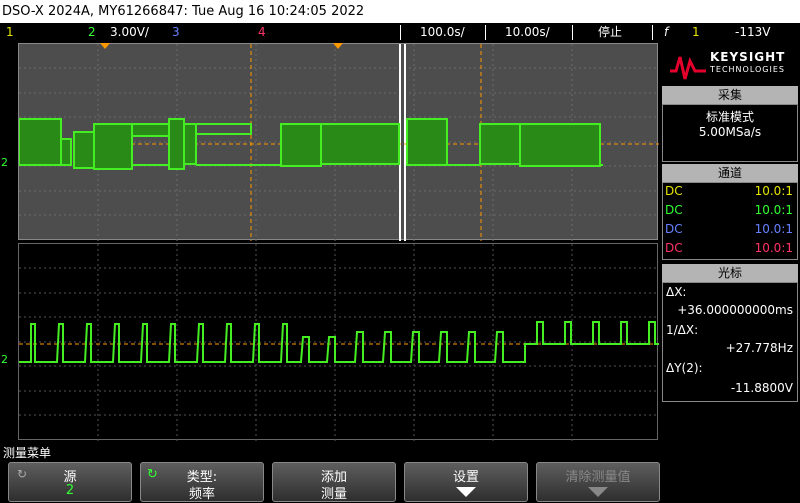 The width and height of the screenshot is (800, 503). What do you see at coordinates (10, 32) in the screenshot?
I see `ch1-indicator: 1` at bounding box center [10, 32].